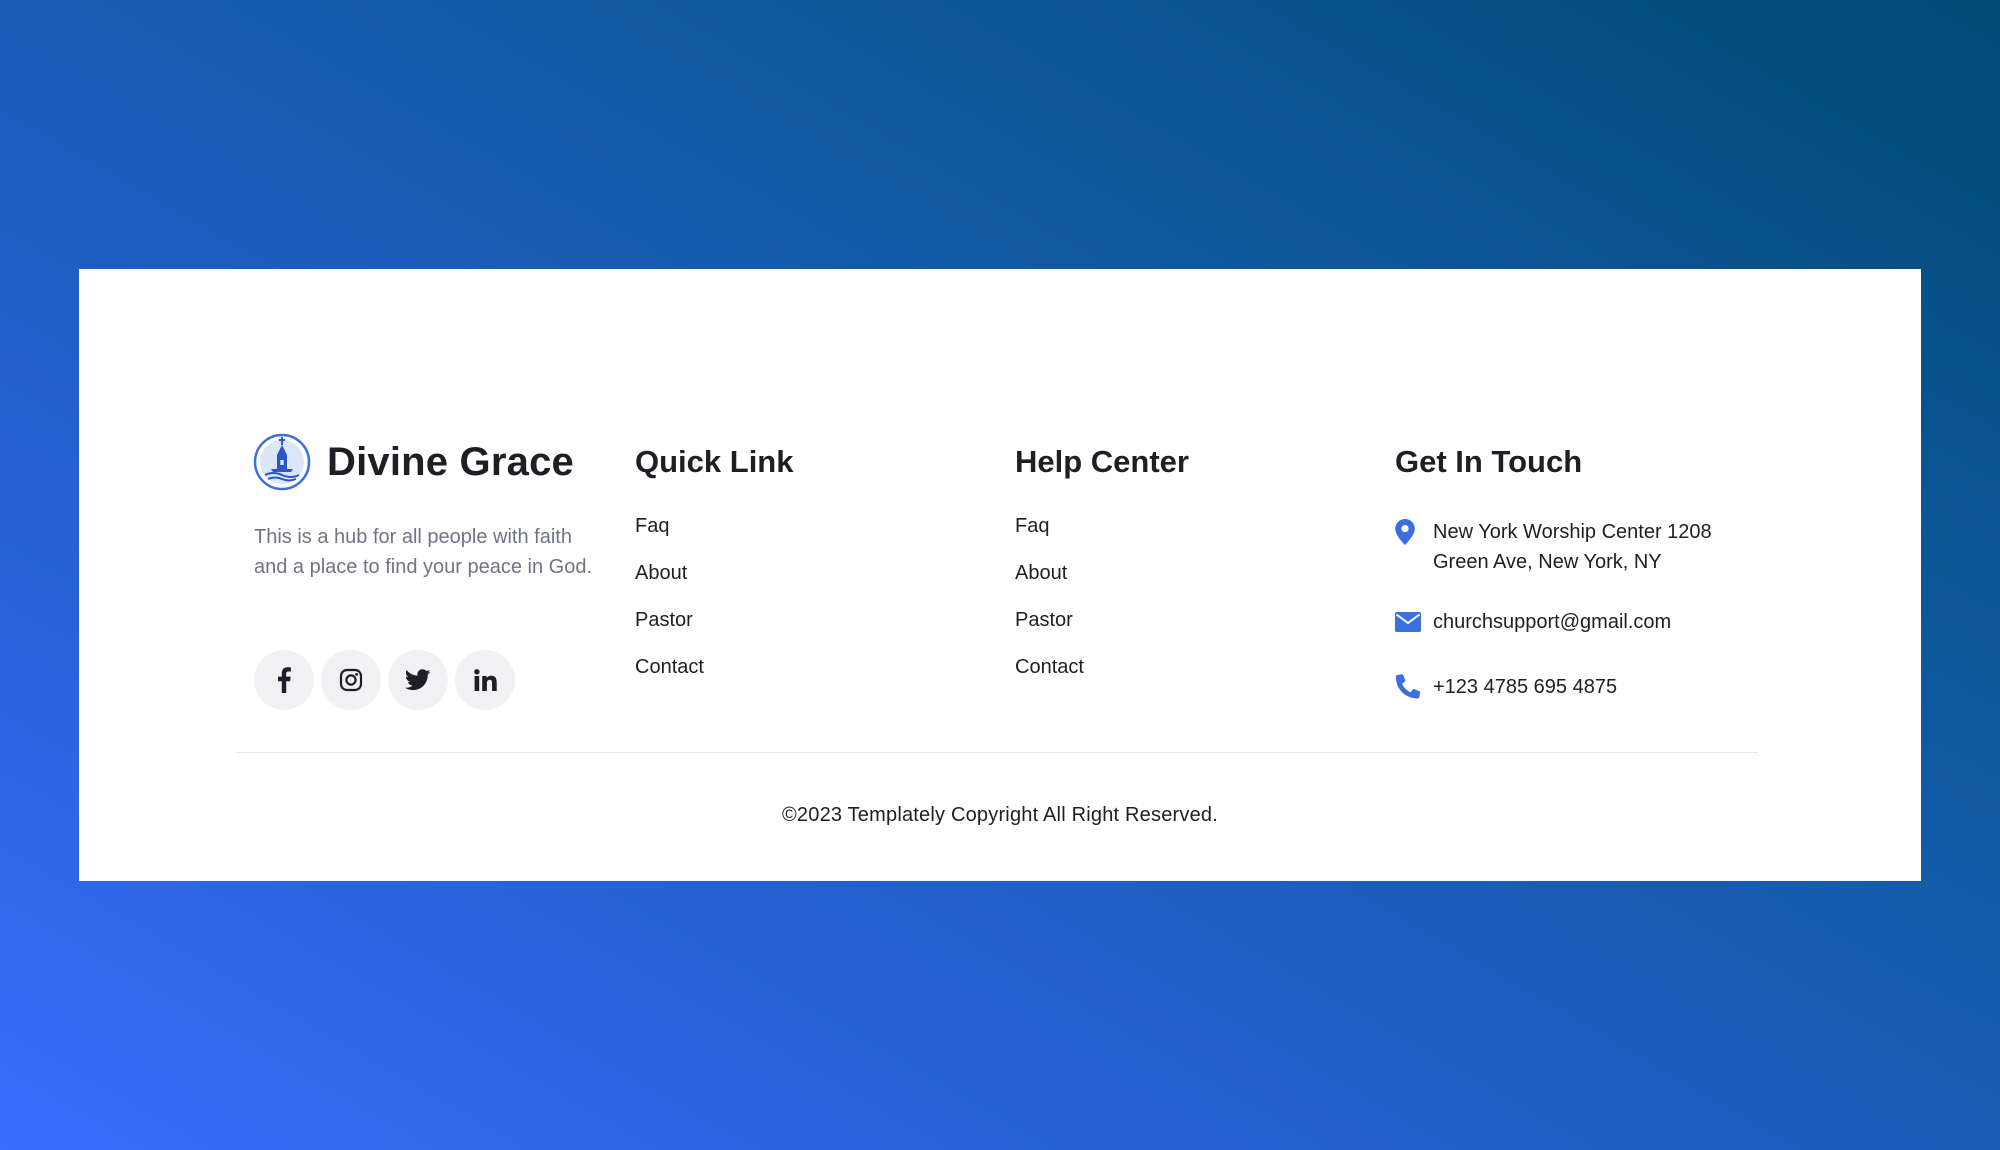 This screenshot has height=1150, width=2000. I want to click on brand-name: Divine Grace, so click(450, 461).